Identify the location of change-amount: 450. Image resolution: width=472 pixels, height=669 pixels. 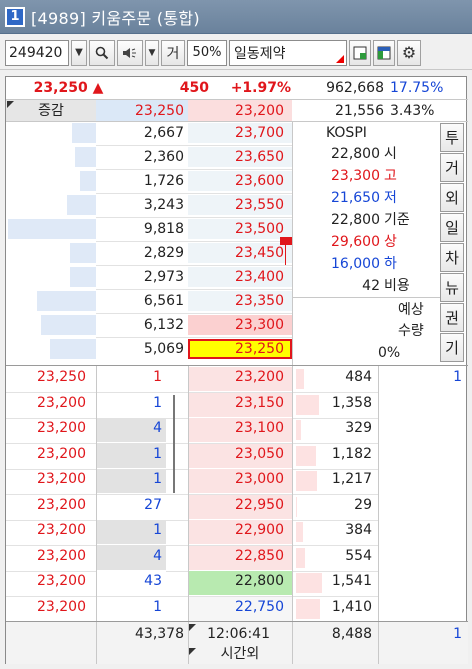
(194, 88).